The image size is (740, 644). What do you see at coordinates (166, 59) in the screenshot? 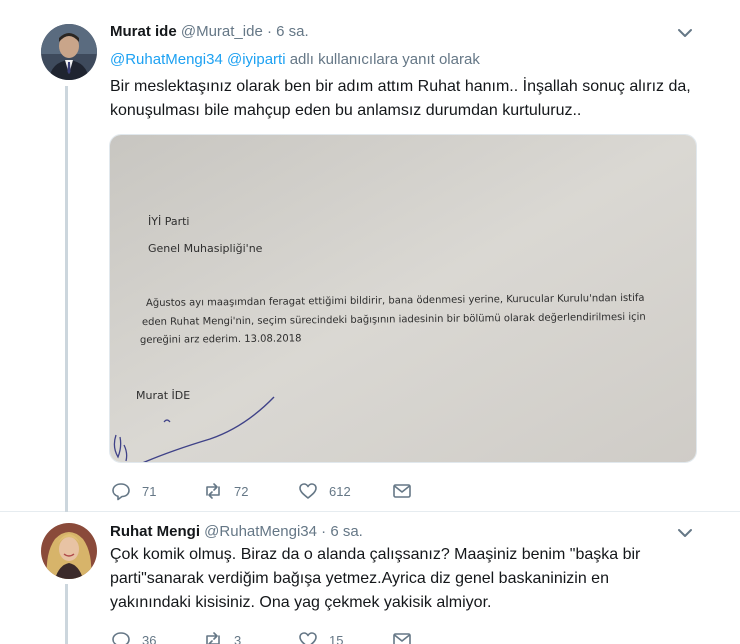
I see `mention-ruhatmengi34: @RuhatMengi34` at bounding box center [166, 59].